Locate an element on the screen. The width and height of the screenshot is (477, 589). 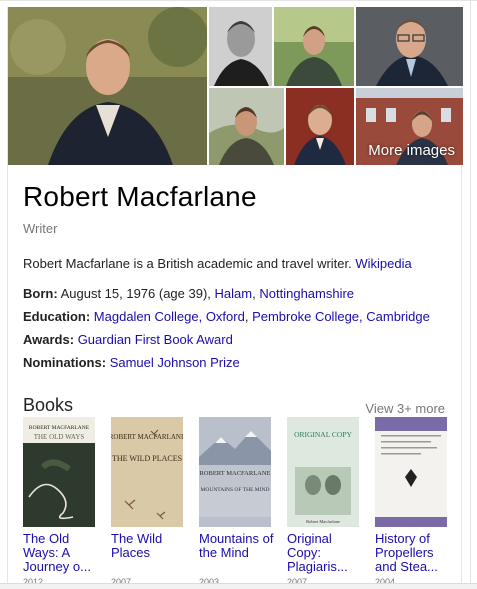
fact-awards-label: Awards: is located at coordinates (49, 339).